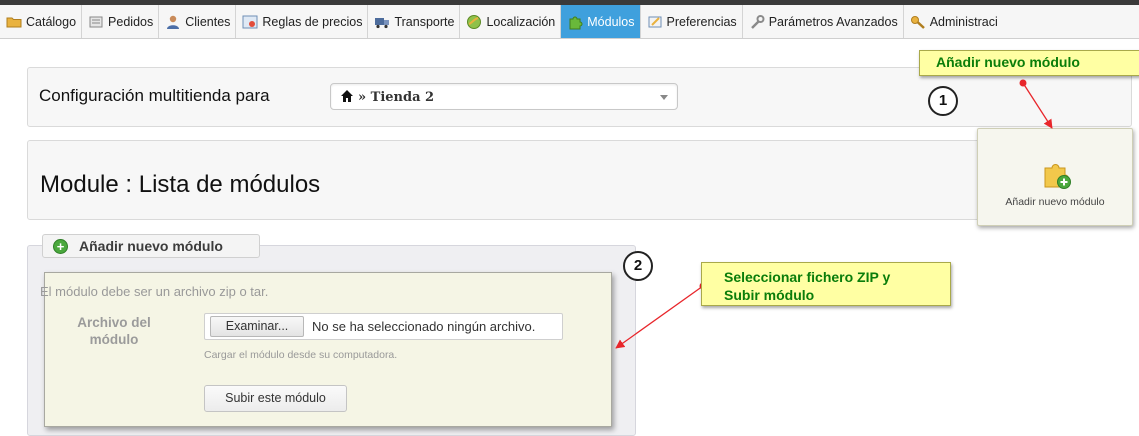 This screenshot has width=1139, height=436. Describe the element at coordinates (424, 326) in the screenshot. I see `no-file-selected-text: No se ha seleccionado ningún archivo.` at that location.